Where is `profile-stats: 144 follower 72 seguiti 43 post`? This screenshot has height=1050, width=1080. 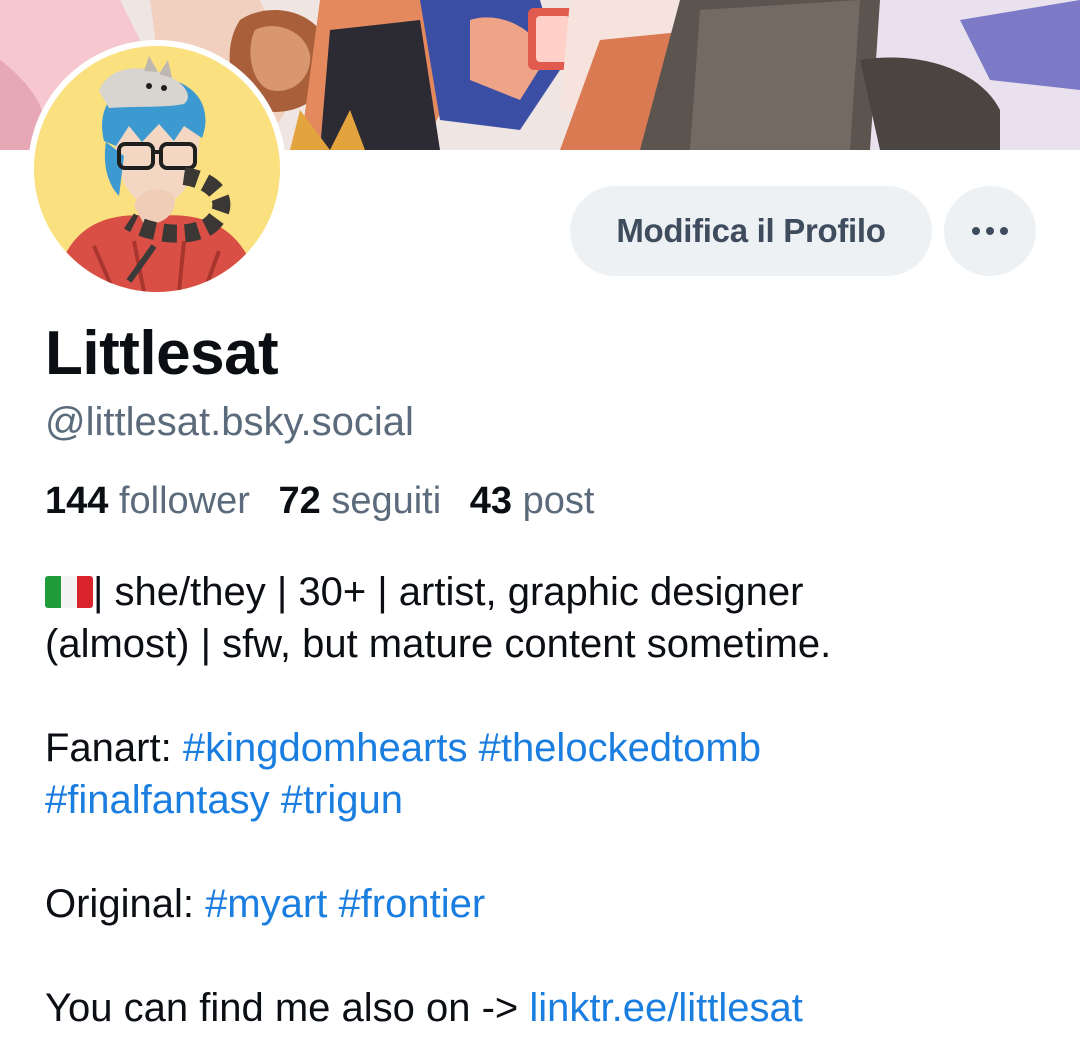
profile-stats: 144 follower 72 seguiti 43 post is located at coordinates (328, 501).